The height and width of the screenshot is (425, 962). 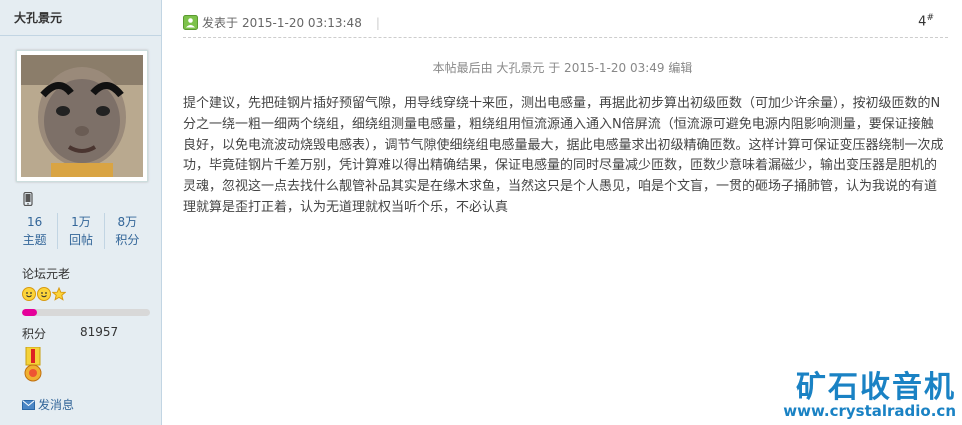 What do you see at coordinates (562, 68) in the screenshot?
I see `edited-note: 本帖最后由 大孔景元 于 2015-1-20 03:49 编辑` at bounding box center [562, 68].